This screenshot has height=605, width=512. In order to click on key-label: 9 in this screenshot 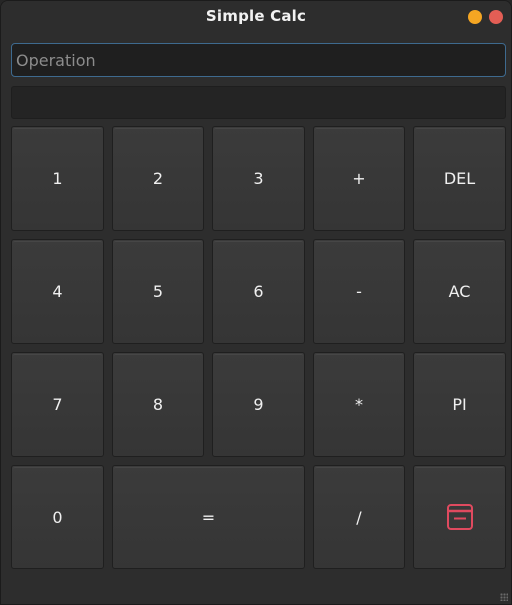, I will do `click(258, 404)`.